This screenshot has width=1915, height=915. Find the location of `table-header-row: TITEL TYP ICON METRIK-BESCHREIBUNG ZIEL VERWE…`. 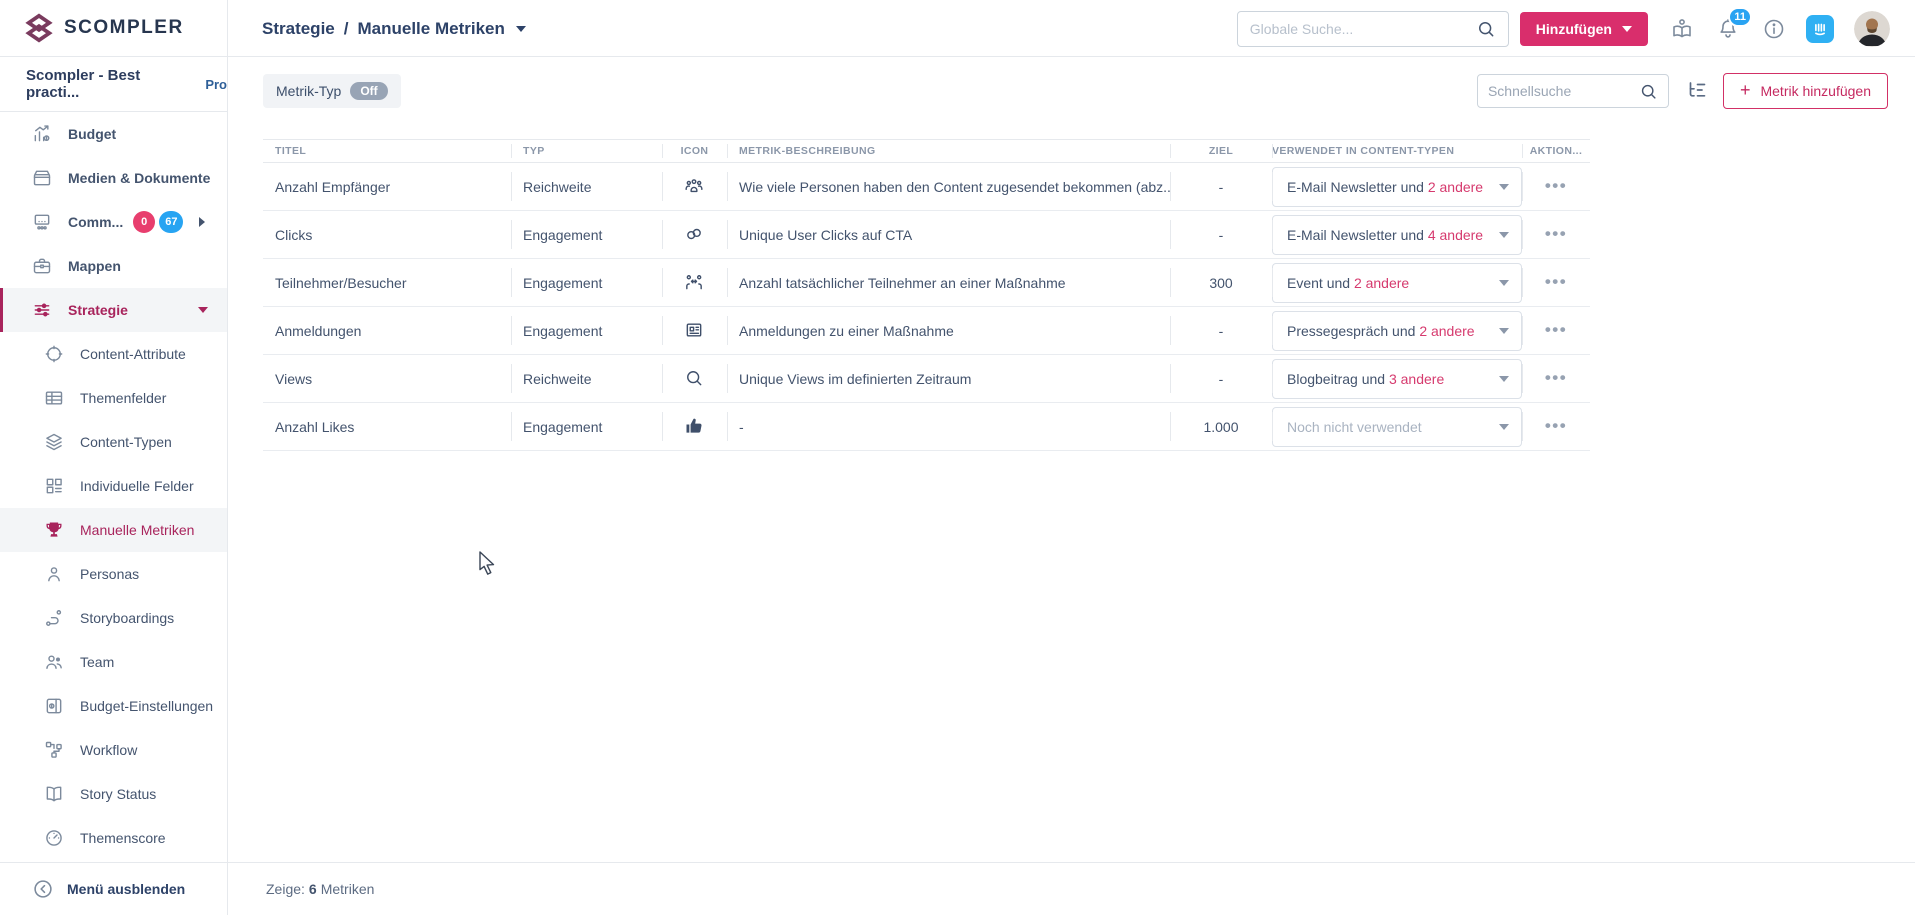

table-header-row: TITEL TYP ICON METRIK-BESCHREIBUNG ZIEL VERWE… is located at coordinates (926, 151).